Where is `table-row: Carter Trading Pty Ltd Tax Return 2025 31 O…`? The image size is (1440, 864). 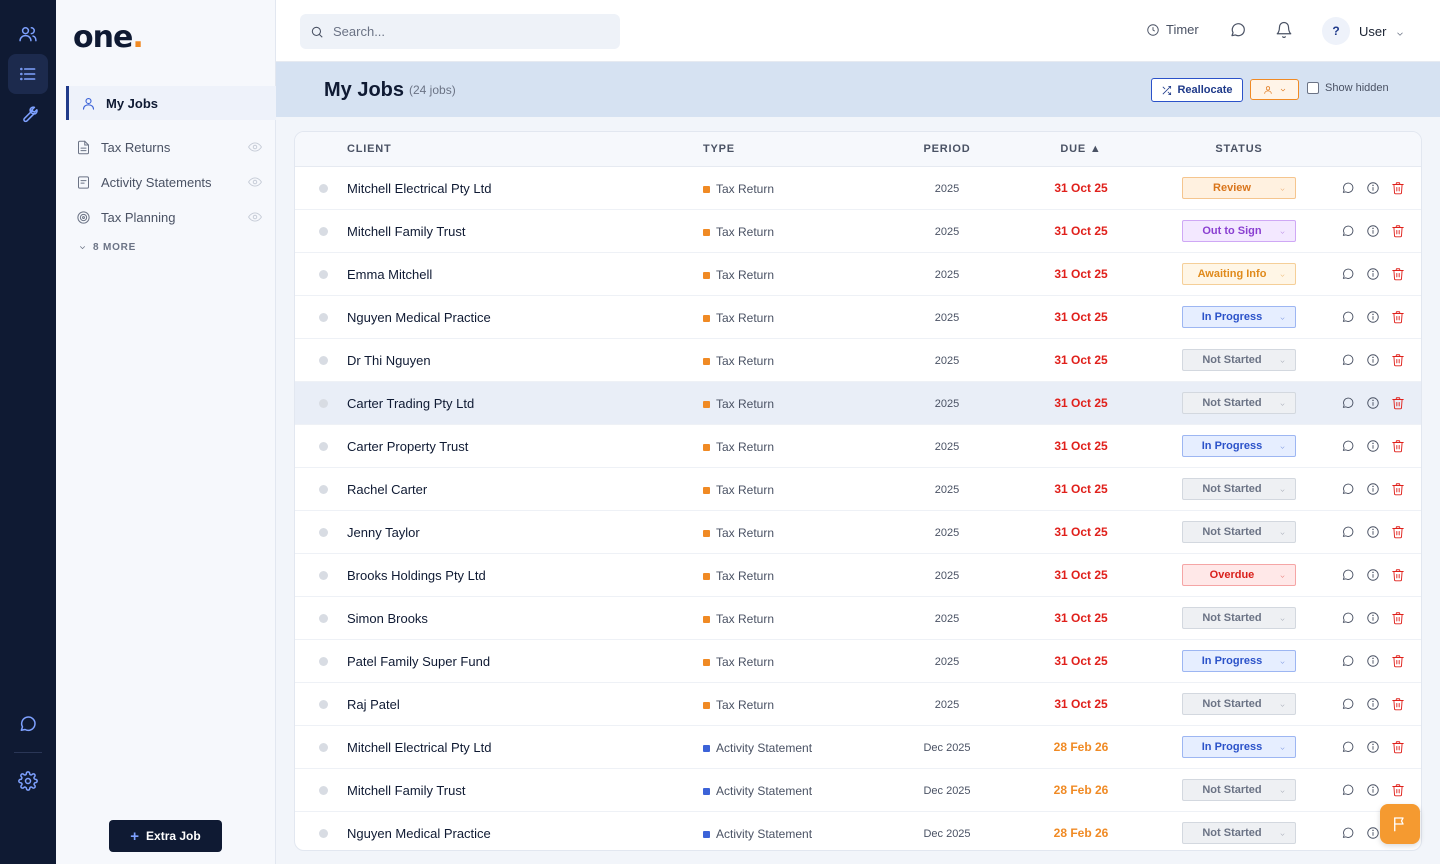 table-row: Carter Trading Pty Ltd Tax Return 2025 31 O… is located at coordinates (858, 403).